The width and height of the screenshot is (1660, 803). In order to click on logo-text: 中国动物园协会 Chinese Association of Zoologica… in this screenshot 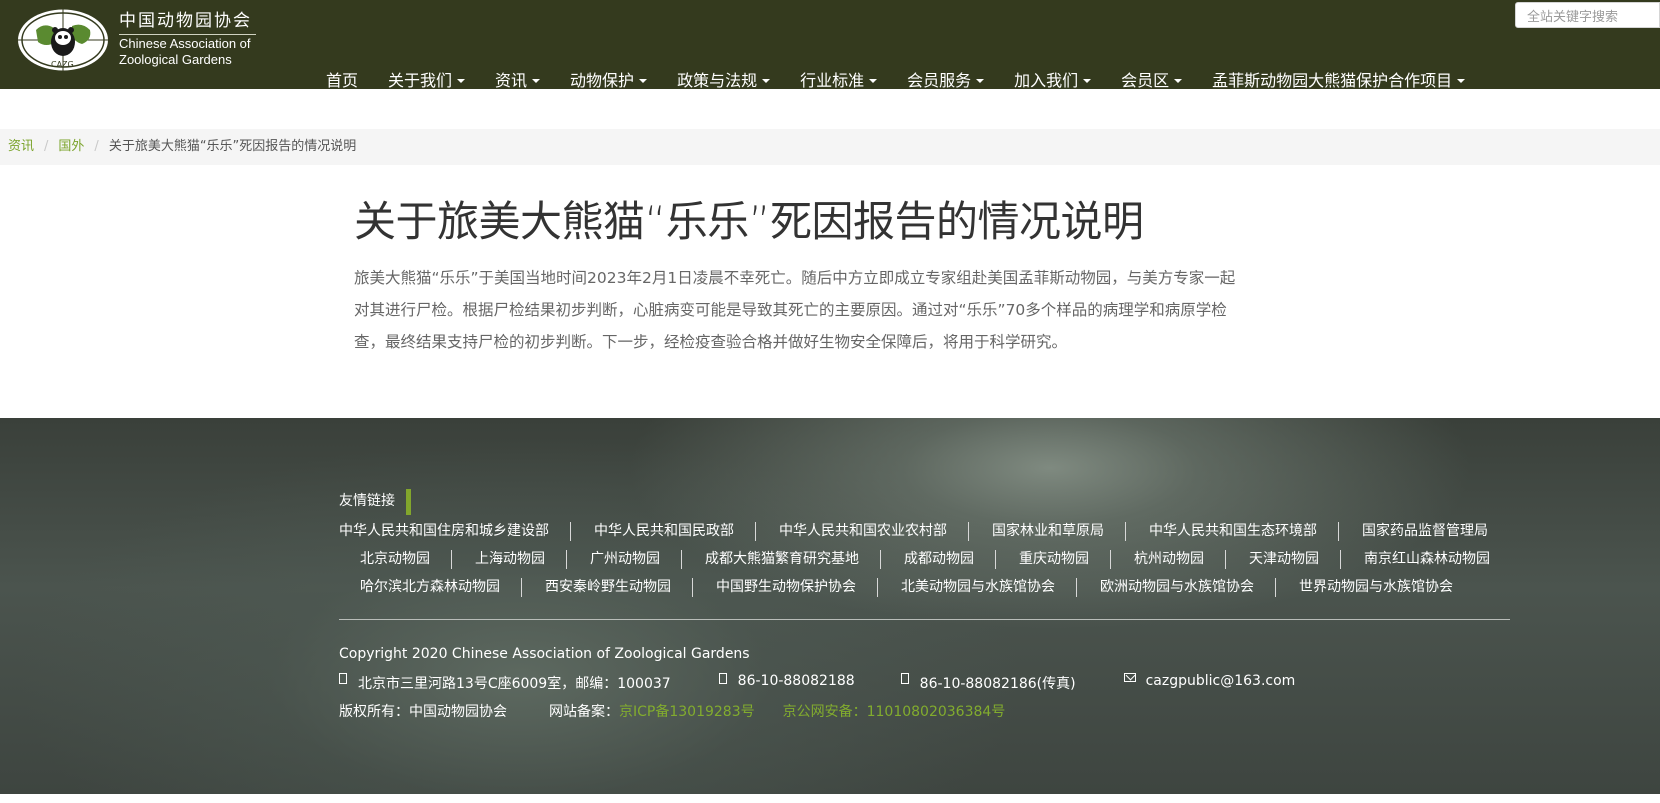, I will do `click(187, 39)`.